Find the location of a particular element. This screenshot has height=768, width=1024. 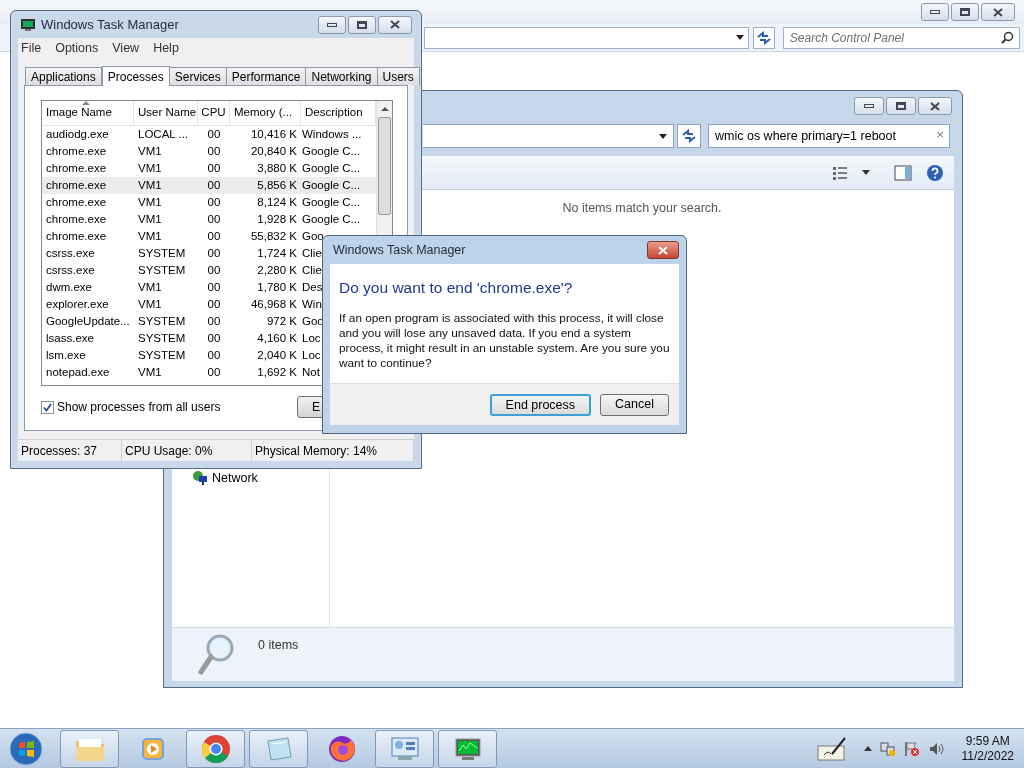

dialog-heading: Do you want to end 'chrome.exe'? is located at coordinates (456, 288).